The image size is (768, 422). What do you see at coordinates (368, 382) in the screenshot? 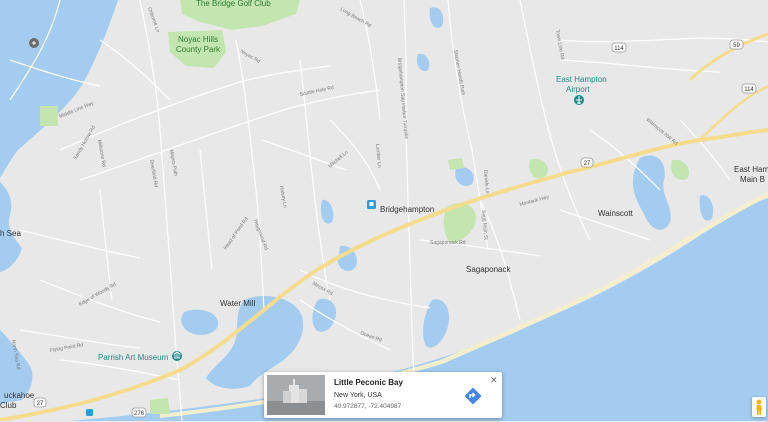
I see `place-title: Little Peconic Bay` at bounding box center [368, 382].